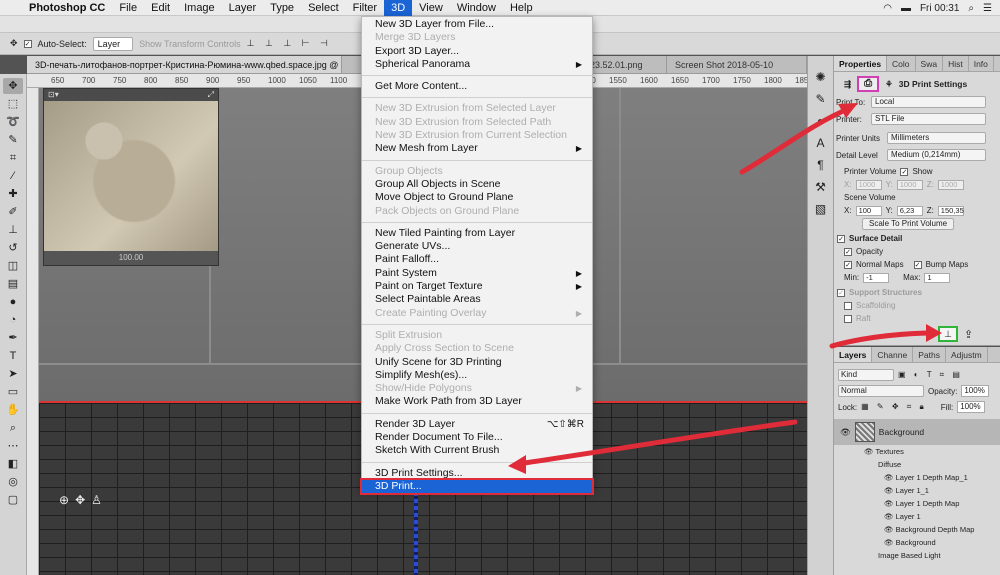 This screenshot has height=575, width=1000. I want to click on ibl-item: Image Based Light, so click(917, 555).